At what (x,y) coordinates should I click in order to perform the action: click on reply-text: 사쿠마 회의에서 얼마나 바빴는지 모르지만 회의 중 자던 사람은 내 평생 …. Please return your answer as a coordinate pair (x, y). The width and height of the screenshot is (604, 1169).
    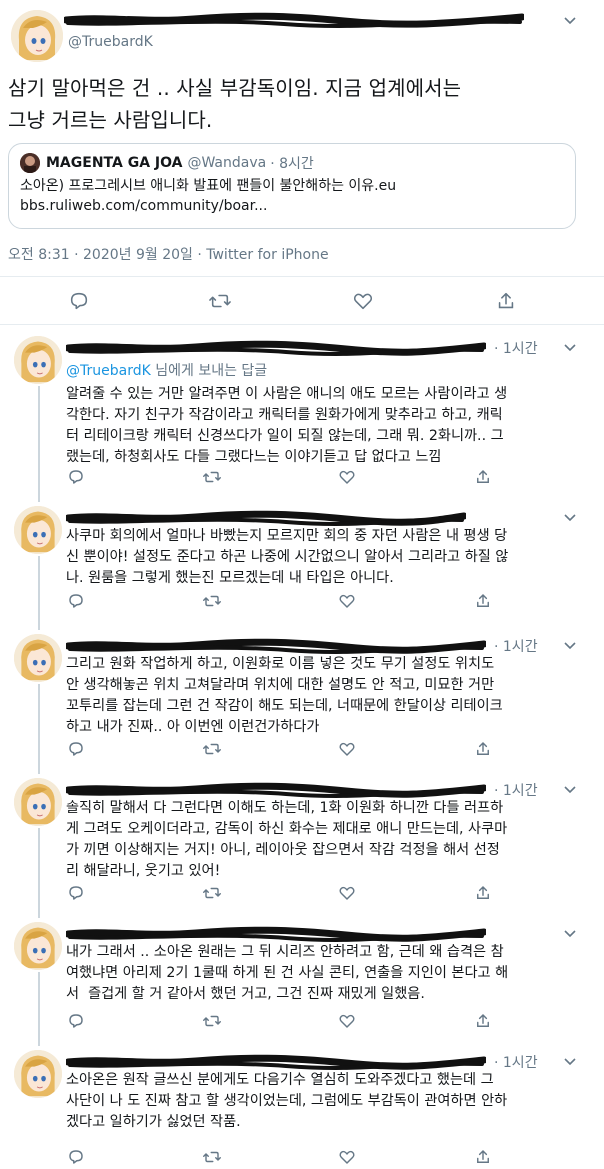
    Looking at the image, I should click on (326, 557).